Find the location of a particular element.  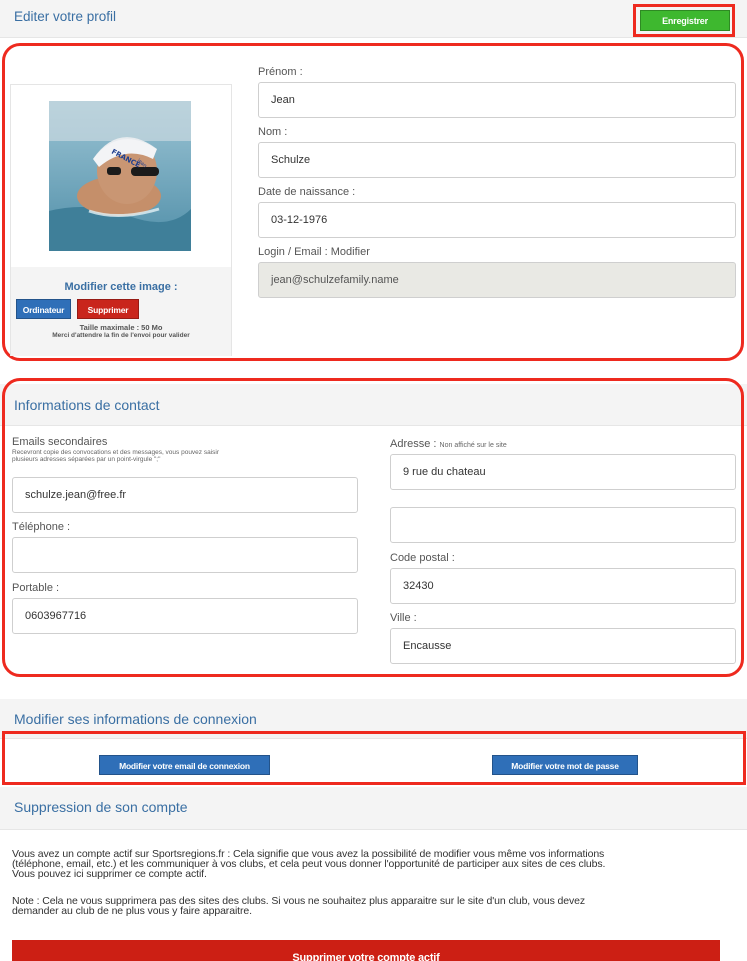

birthdate-input: 03-12-1976 is located at coordinates (497, 220).